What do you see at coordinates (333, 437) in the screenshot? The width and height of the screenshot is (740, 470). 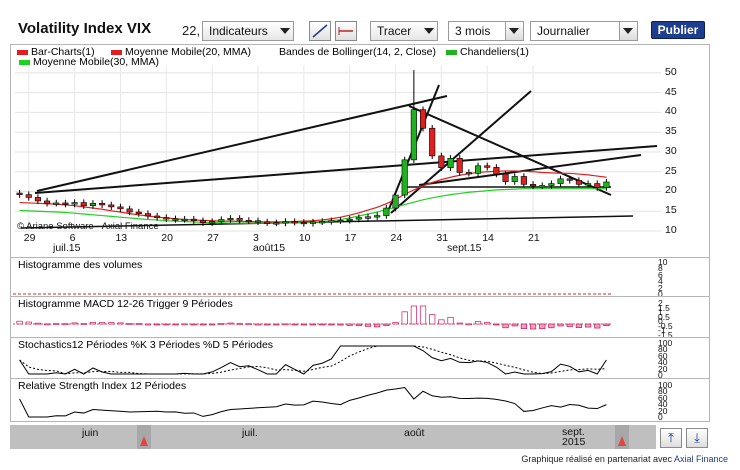 I see `time-navigator: juin juil. août sept. 2015` at bounding box center [333, 437].